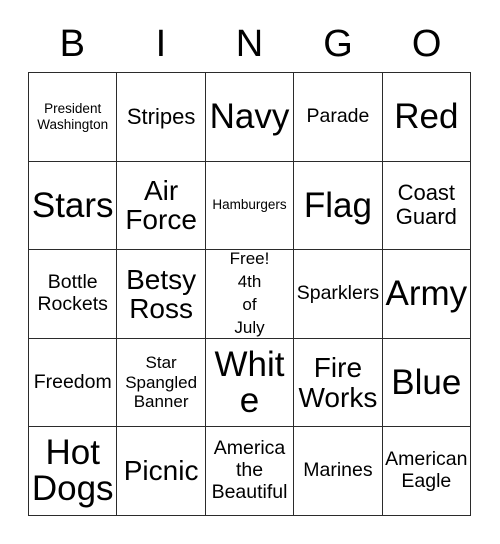 Image resolution: width=500 pixels, height=544 pixels. I want to click on bingo-cell-label: Bottle Rockets, so click(72, 293).